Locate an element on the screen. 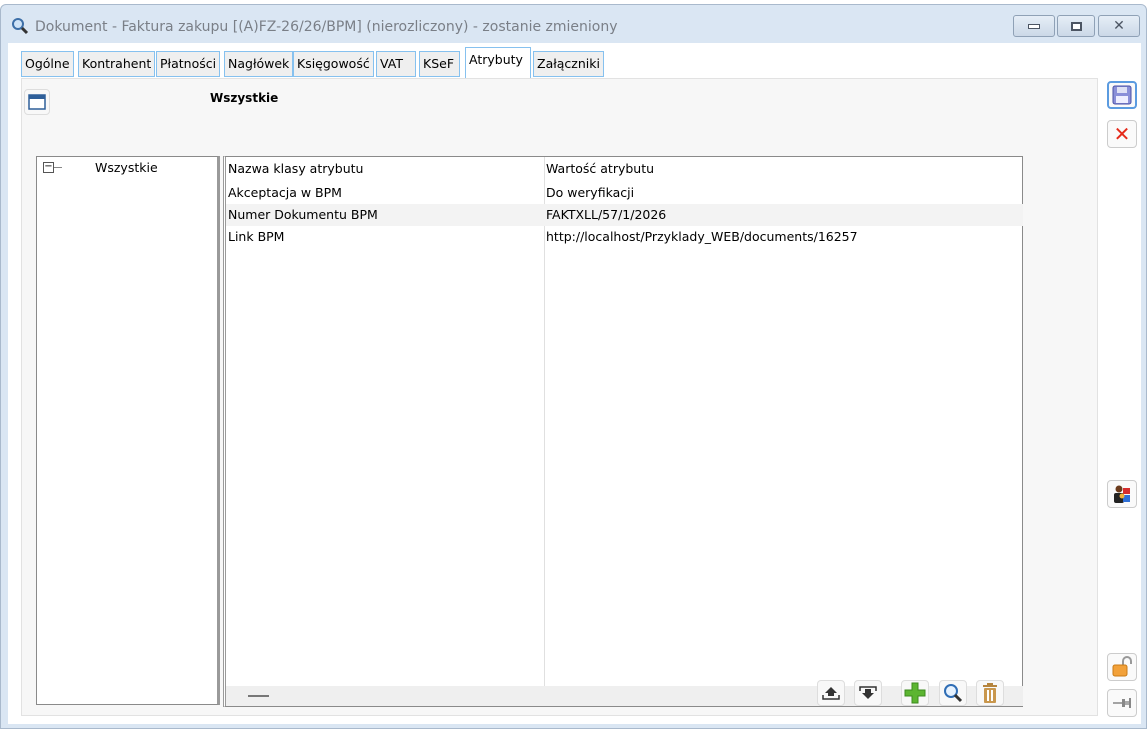 This screenshot has height=733, width=1147. save-button is located at coordinates (1122, 95).